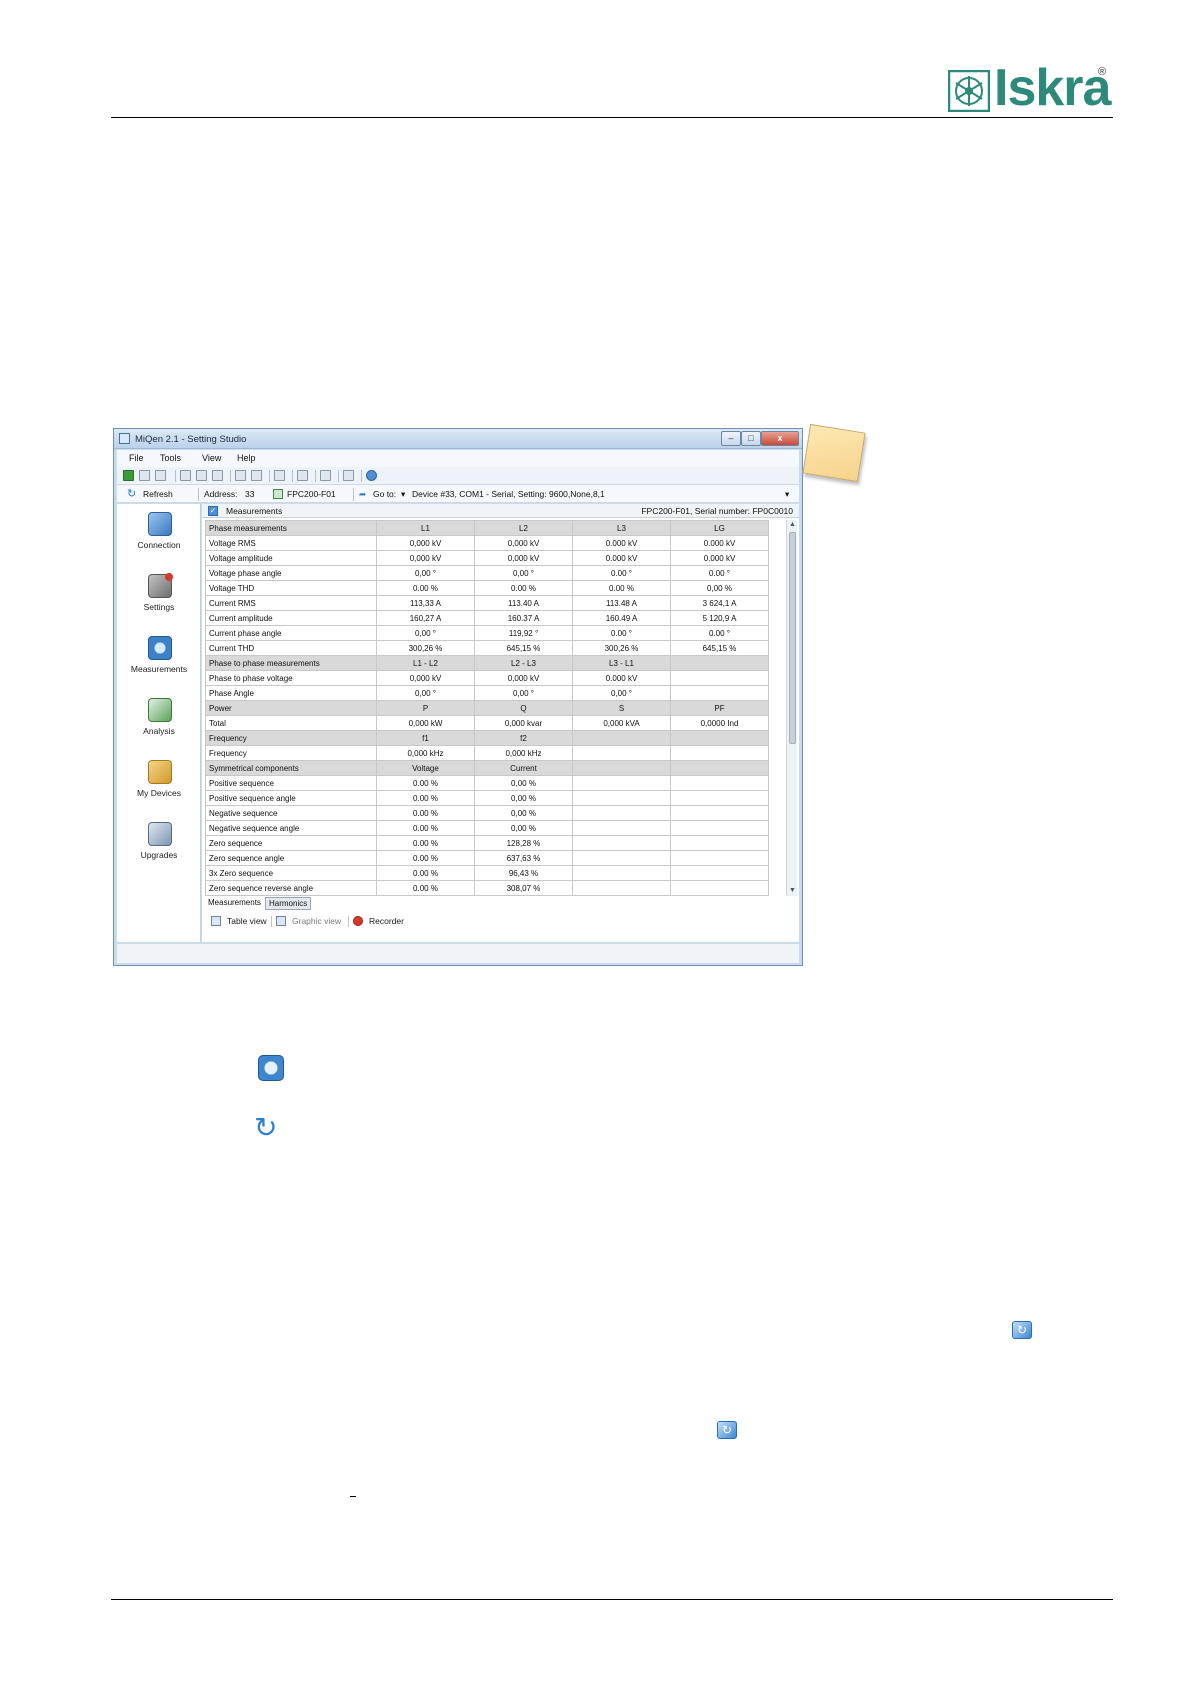 The width and height of the screenshot is (1191, 1684). I want to click on vertical-scrollbar: ▲ ▼, so click(791, 708).